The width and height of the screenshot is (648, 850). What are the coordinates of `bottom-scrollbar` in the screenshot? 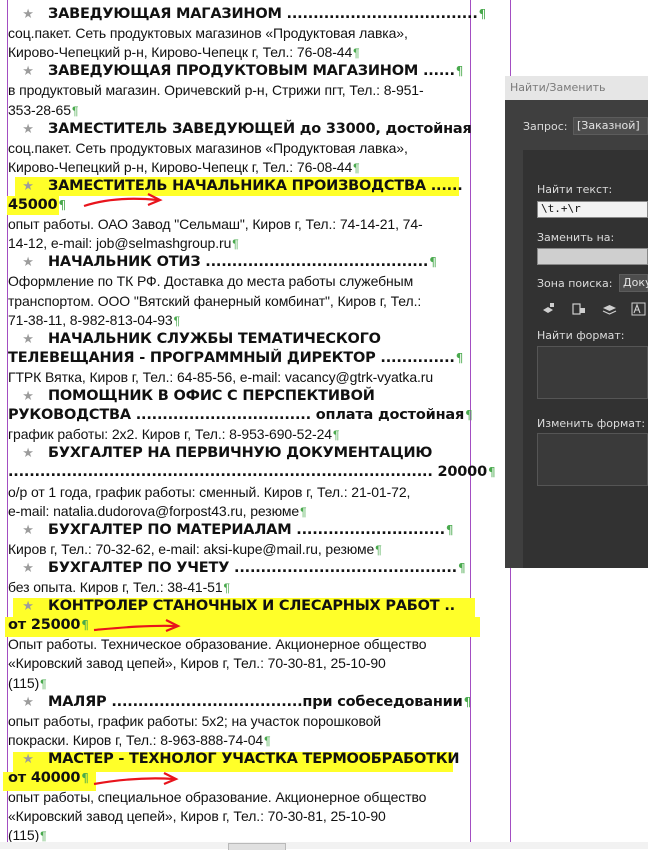 It's located at (324, 846).